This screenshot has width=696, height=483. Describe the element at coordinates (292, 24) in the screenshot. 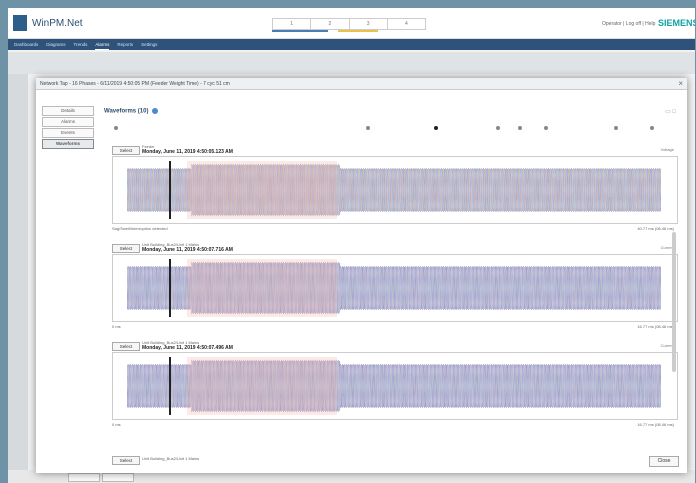

I see `segment-1: 1` at that location.